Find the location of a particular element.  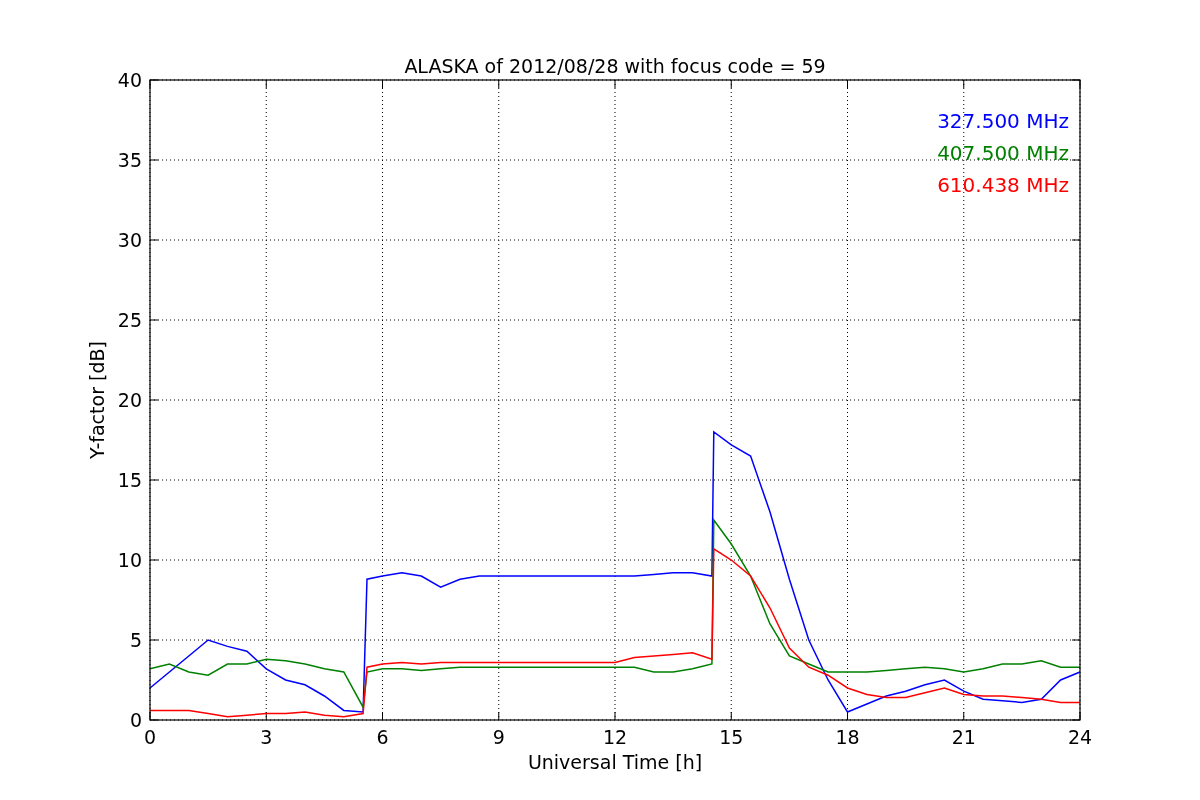

x-tick-label: 0 is located at coordinates (150, 737).